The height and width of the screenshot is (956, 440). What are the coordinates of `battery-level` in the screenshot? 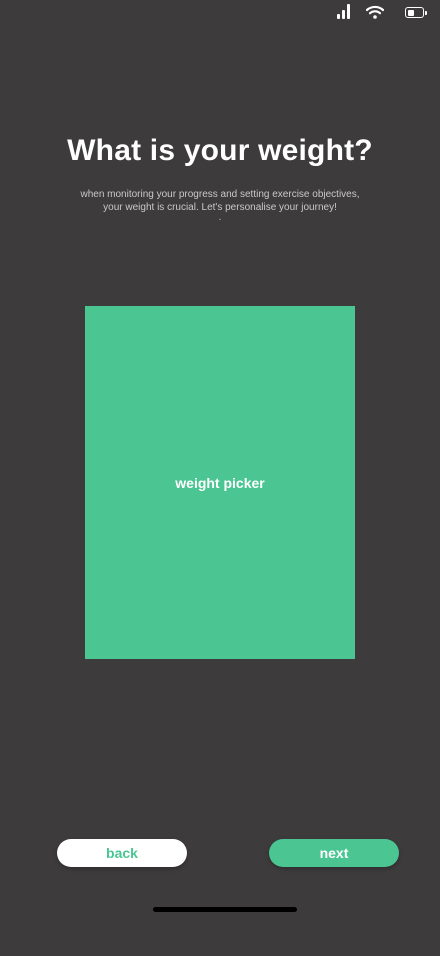 It's located at (410, 12).